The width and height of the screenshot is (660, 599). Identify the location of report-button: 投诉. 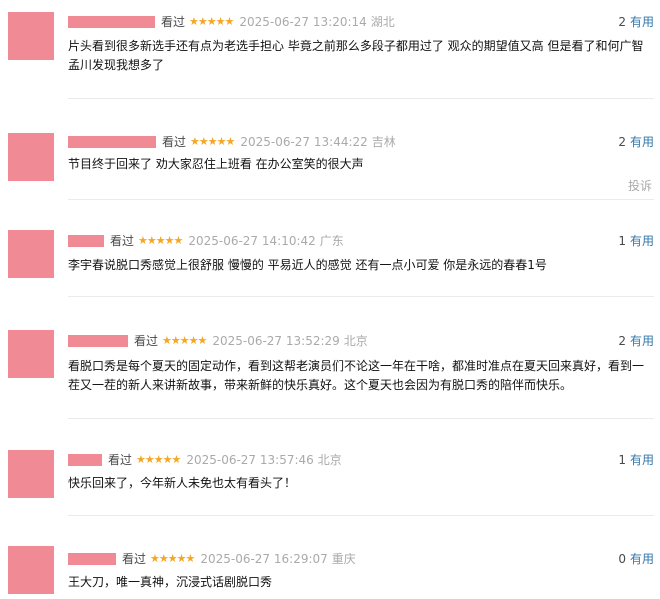
(640, 185).